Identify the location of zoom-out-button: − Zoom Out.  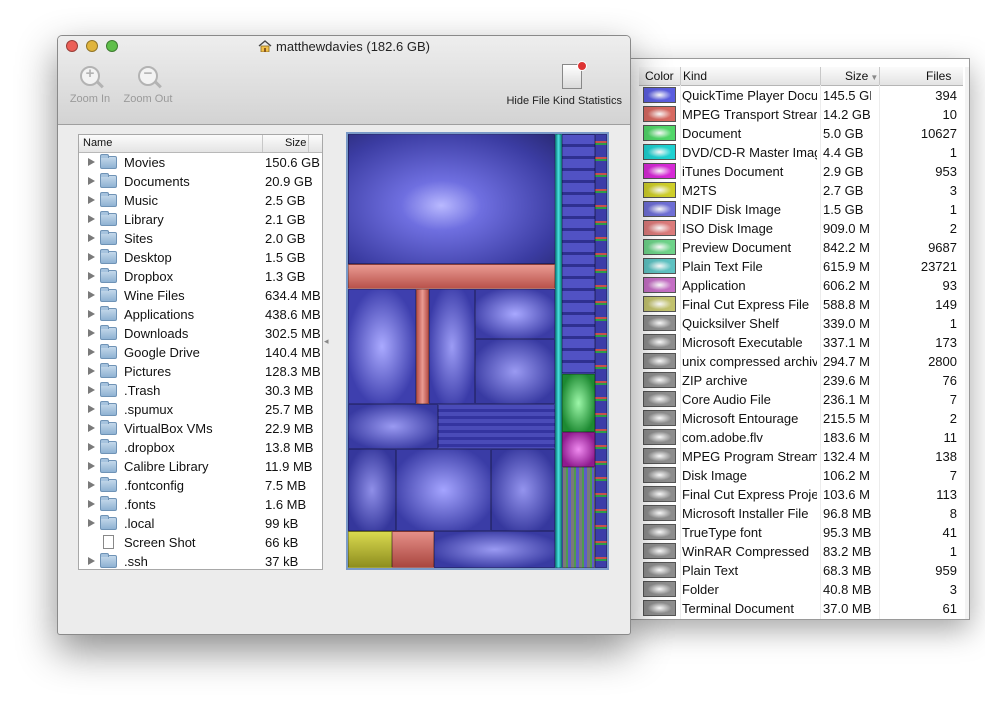
(148, 85).